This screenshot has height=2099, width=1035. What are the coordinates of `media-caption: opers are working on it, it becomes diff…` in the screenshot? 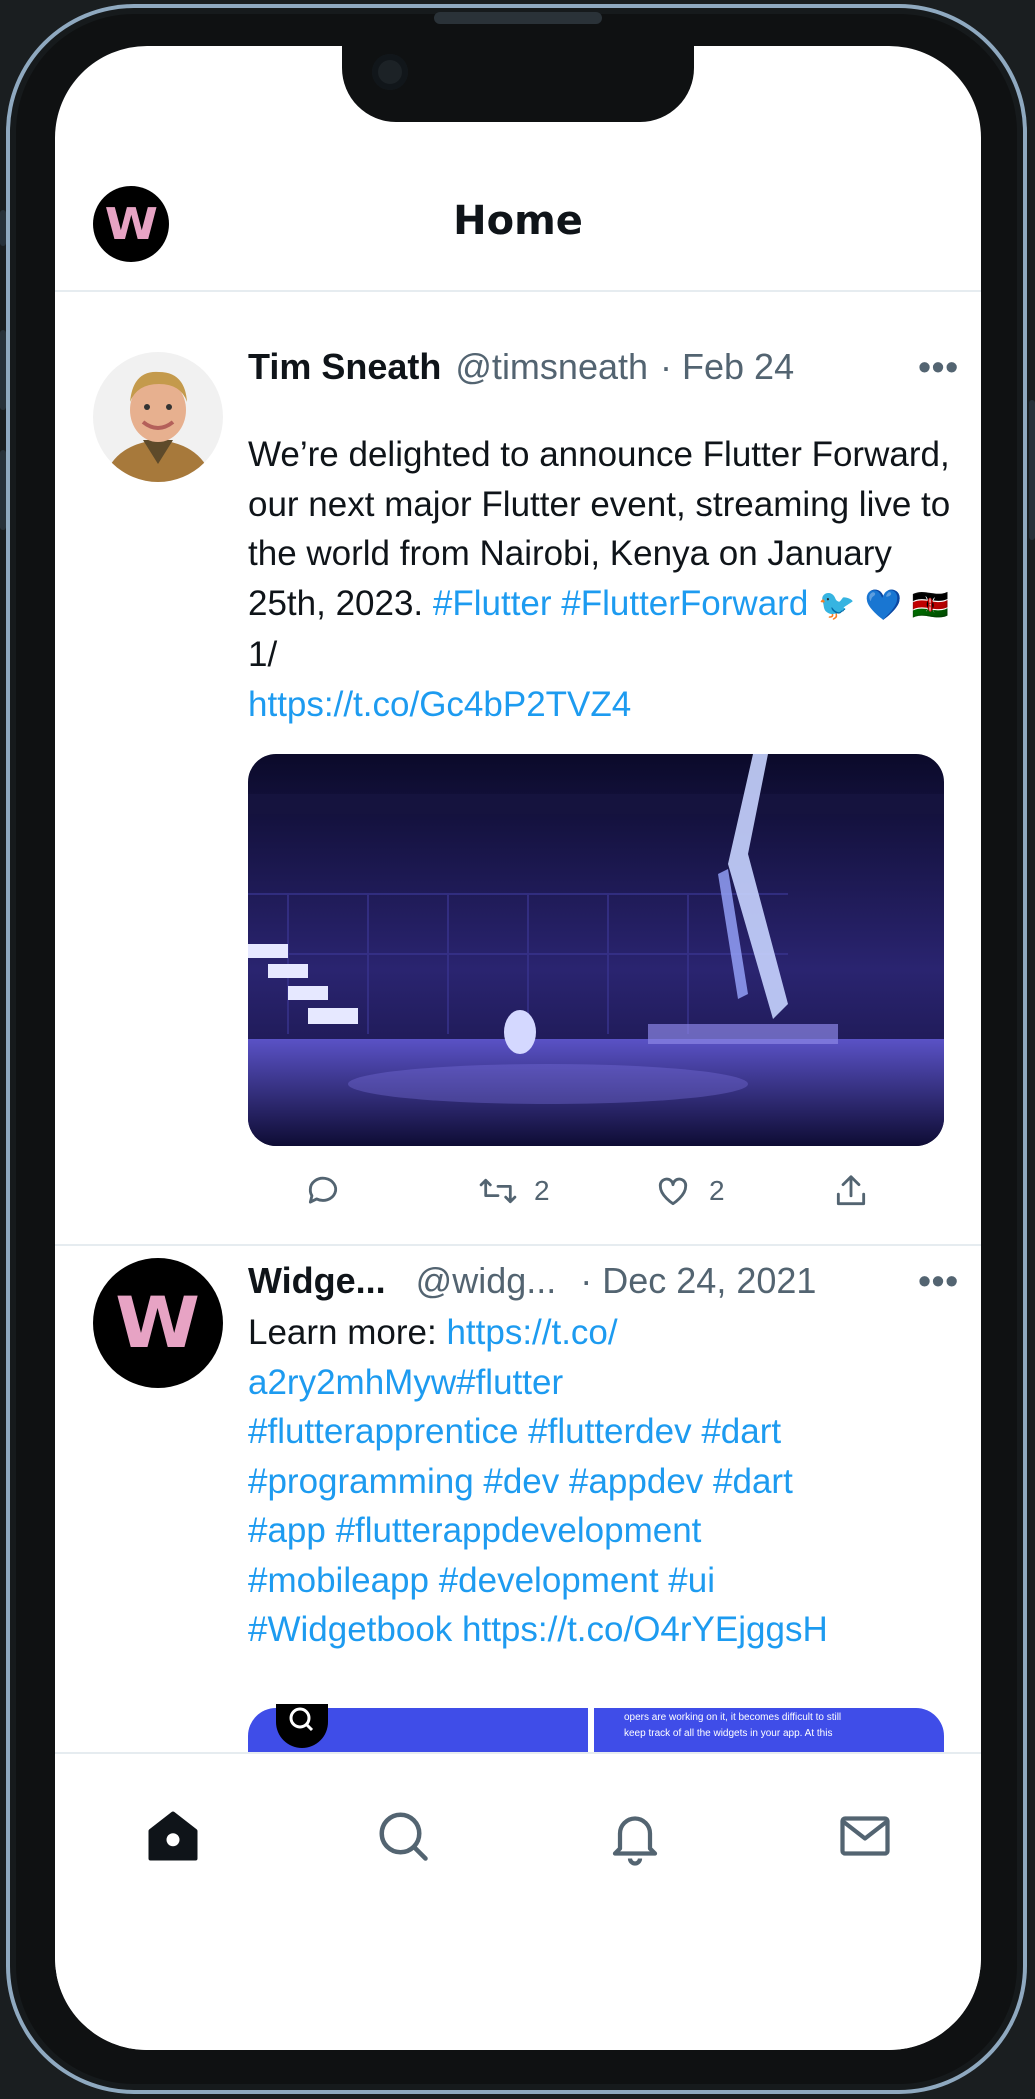 It's located at (732, 1726).